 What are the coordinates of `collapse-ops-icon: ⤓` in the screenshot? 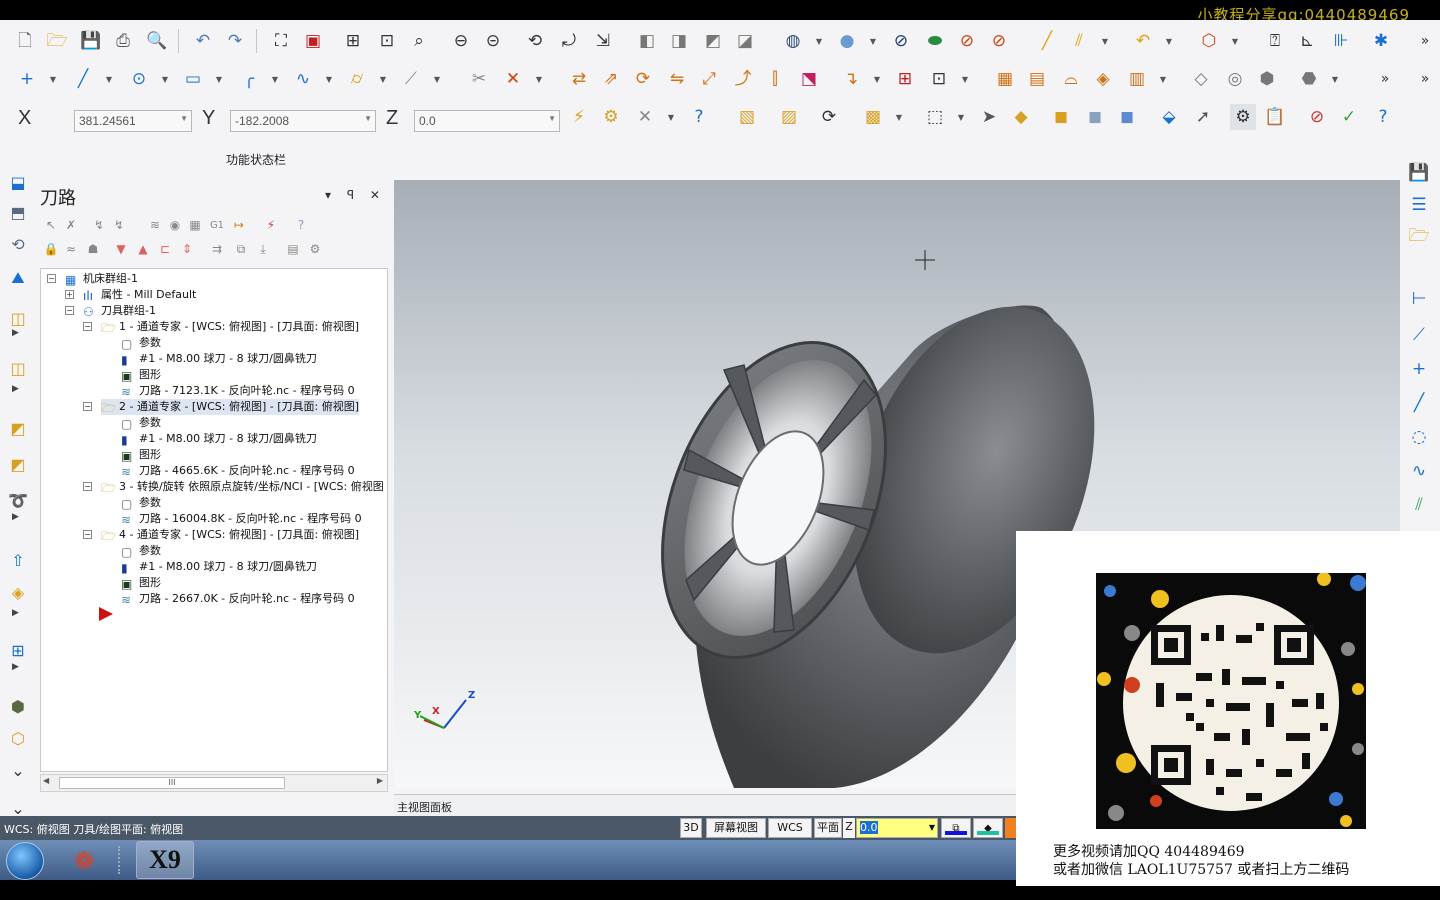 It's located at (263, 249).